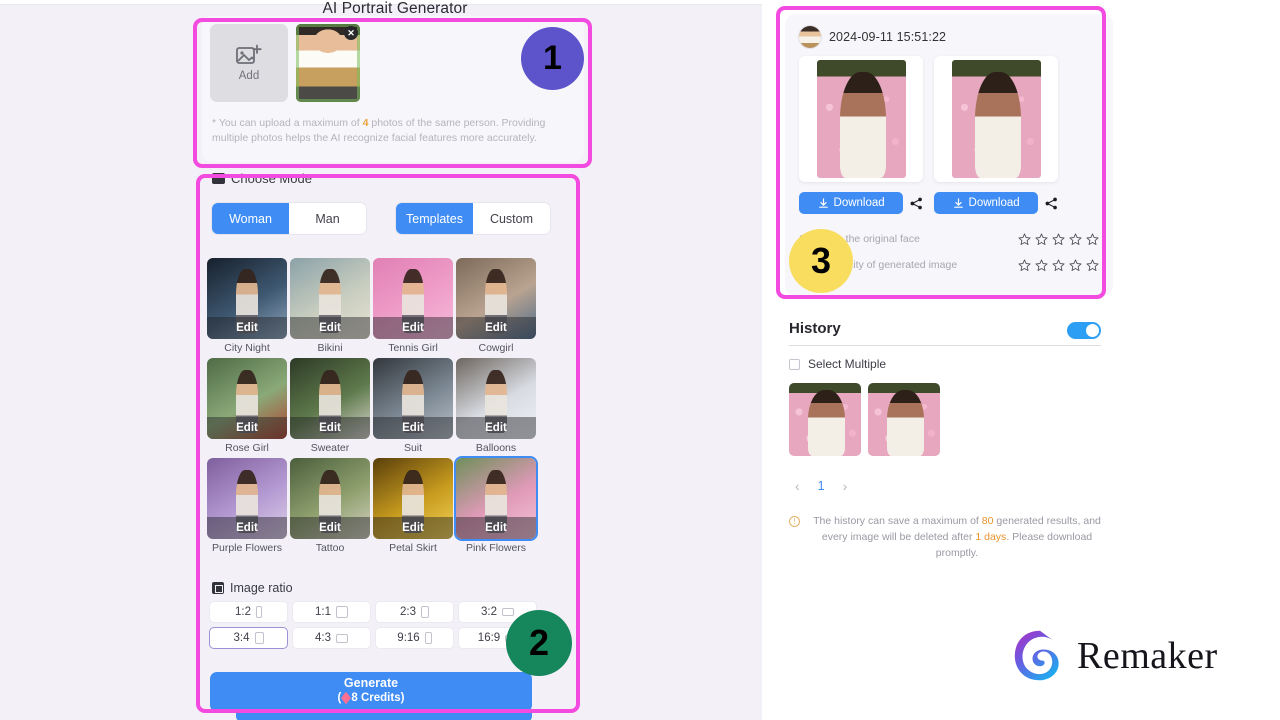  What do you see at coordinates (331, 638) in the screenshot?
I see `ratio-option-4-3: 4:3` at bounding box center [331, 638].